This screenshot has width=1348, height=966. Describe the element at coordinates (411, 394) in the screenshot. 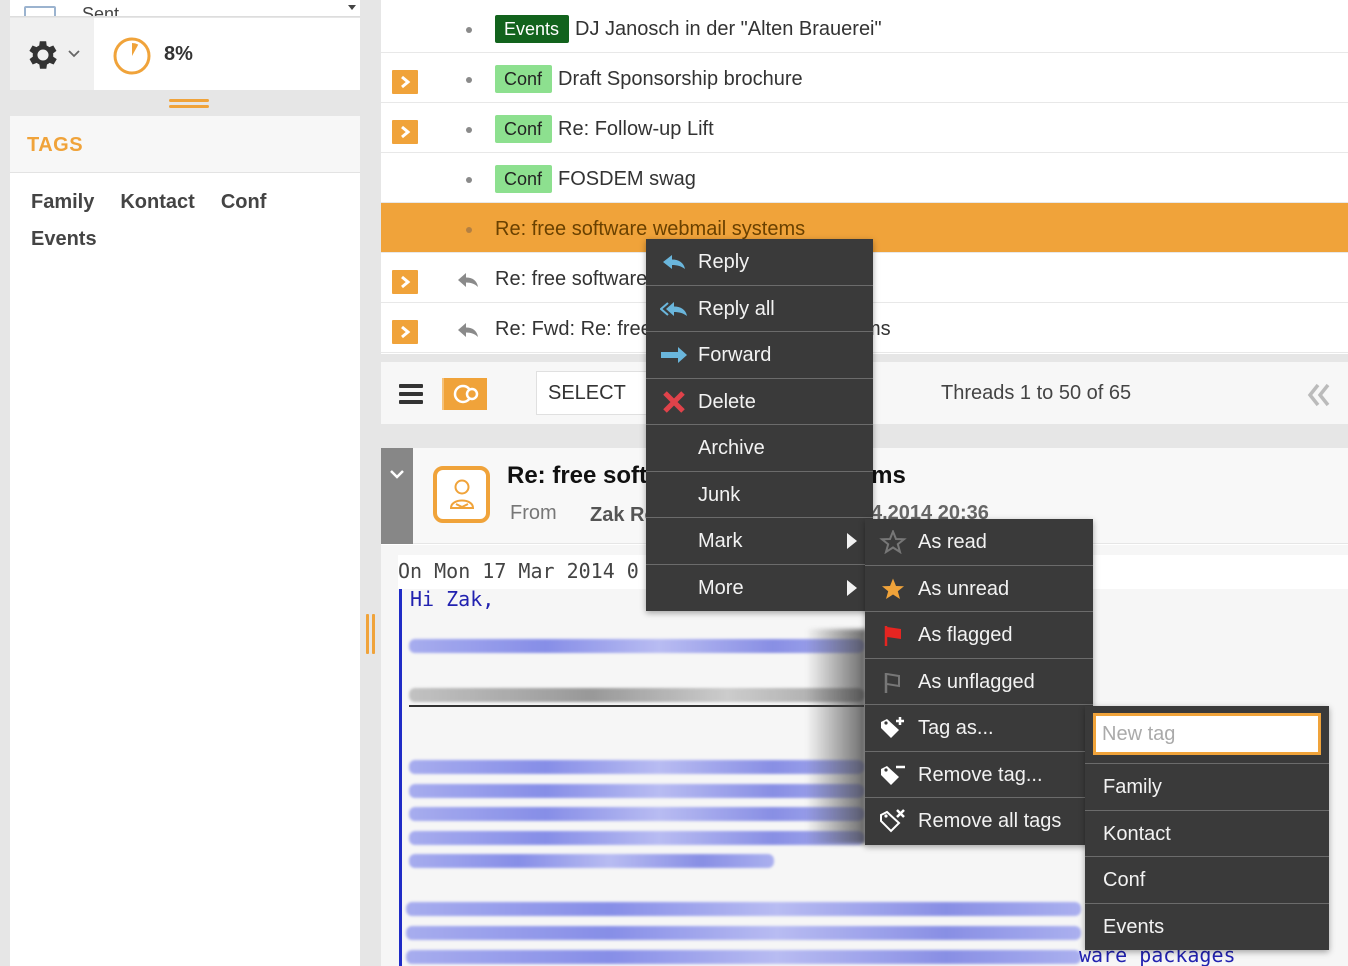

I see `list-menu-button` at that location.